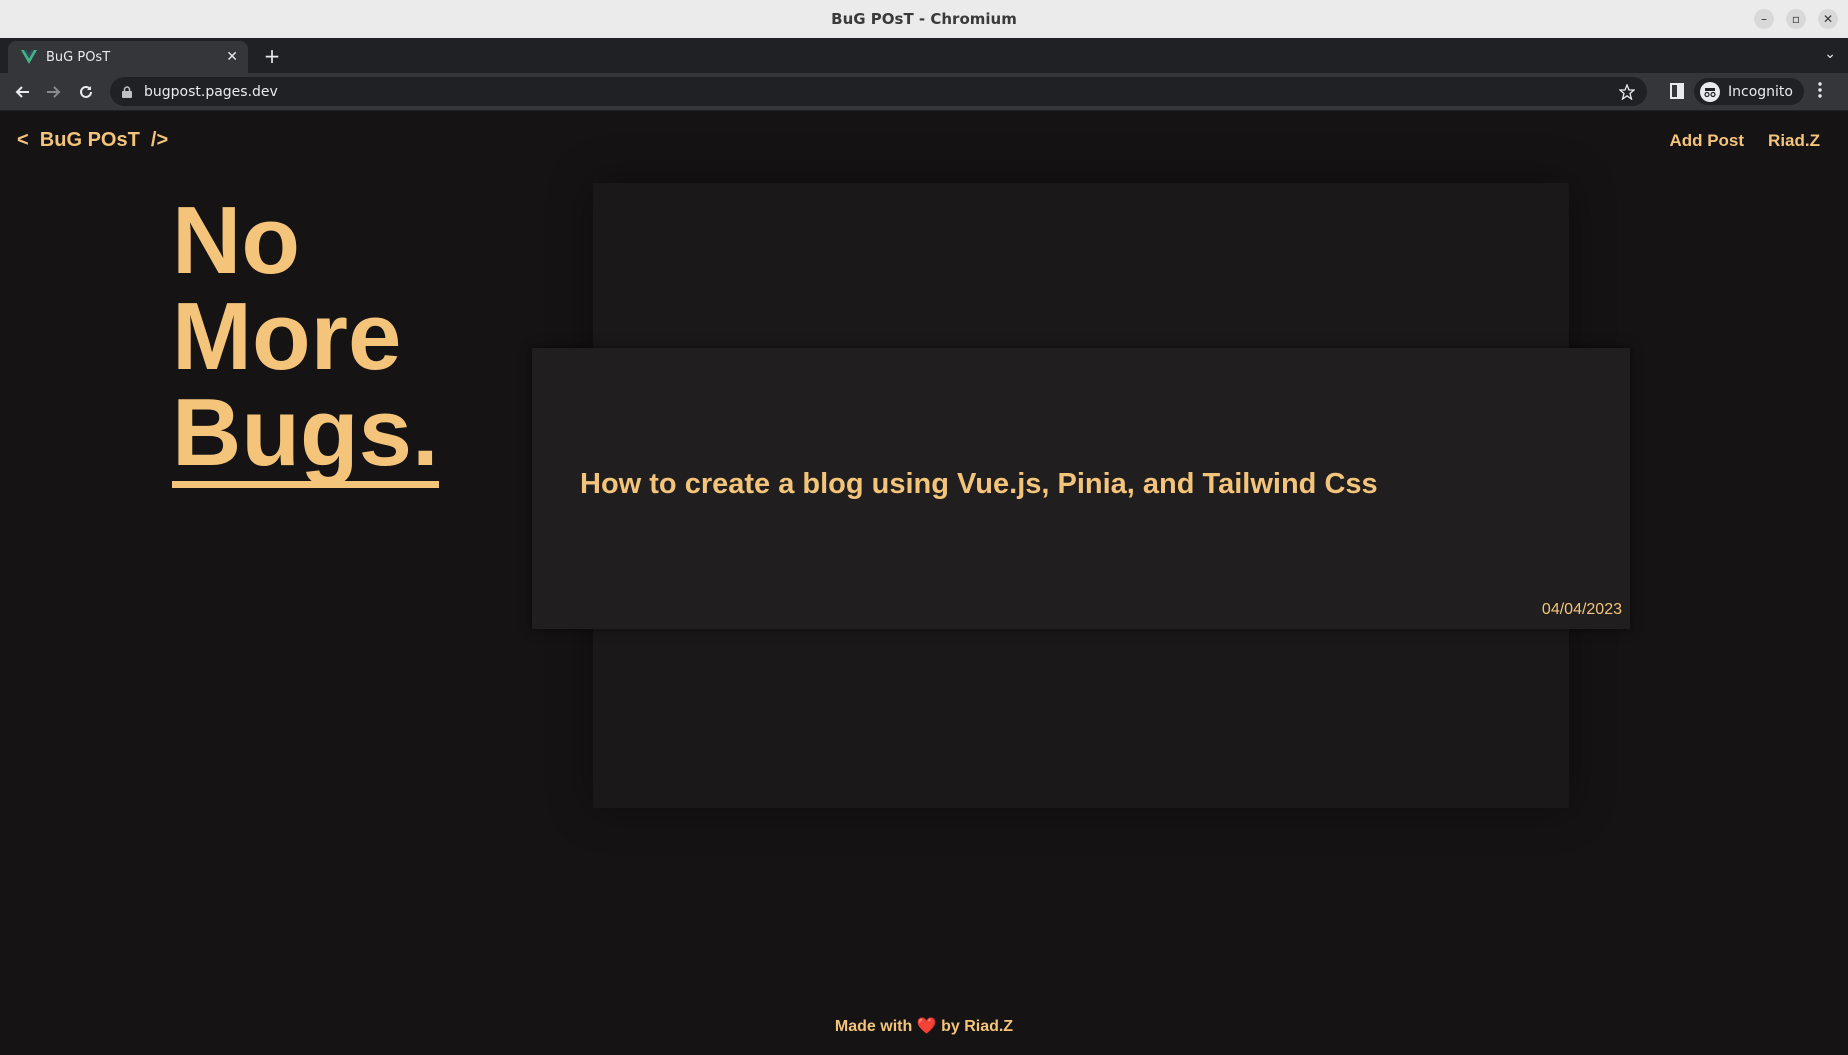 The width and height of the screenshot is (1848, 1055). What do you see at coordinates (78, 57) in the screenshot?
I see `tab-title: BuG POsT` at bounding box center [78, 57].